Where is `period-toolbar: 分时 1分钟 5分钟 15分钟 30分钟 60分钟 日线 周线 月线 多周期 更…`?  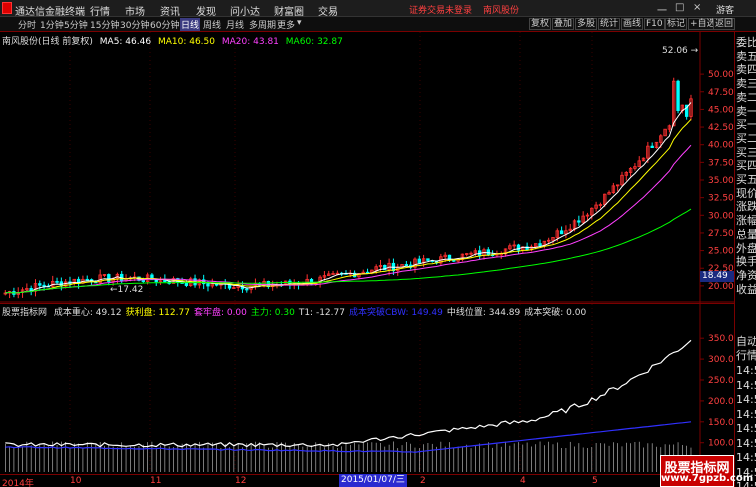 period-toolbar: 分时 1分钟 5分钟 15分钟 30分钟 60分钟 日线 周线 月线 多周期 更… is located at coordinates (378, 24).